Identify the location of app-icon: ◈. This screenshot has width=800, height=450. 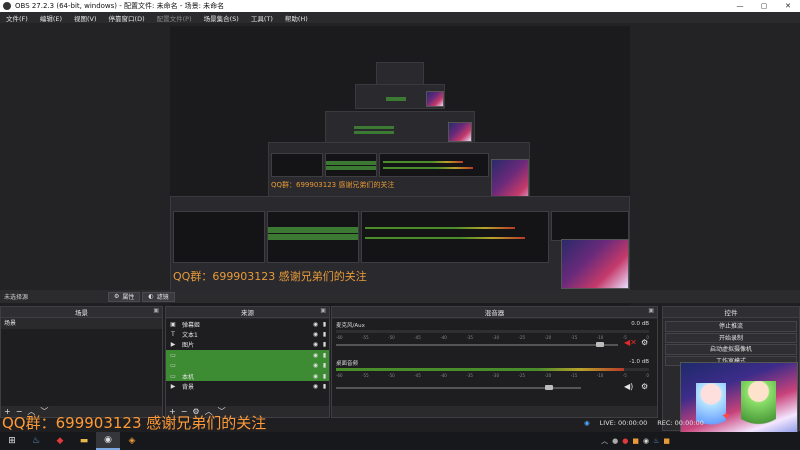
(132, 441).